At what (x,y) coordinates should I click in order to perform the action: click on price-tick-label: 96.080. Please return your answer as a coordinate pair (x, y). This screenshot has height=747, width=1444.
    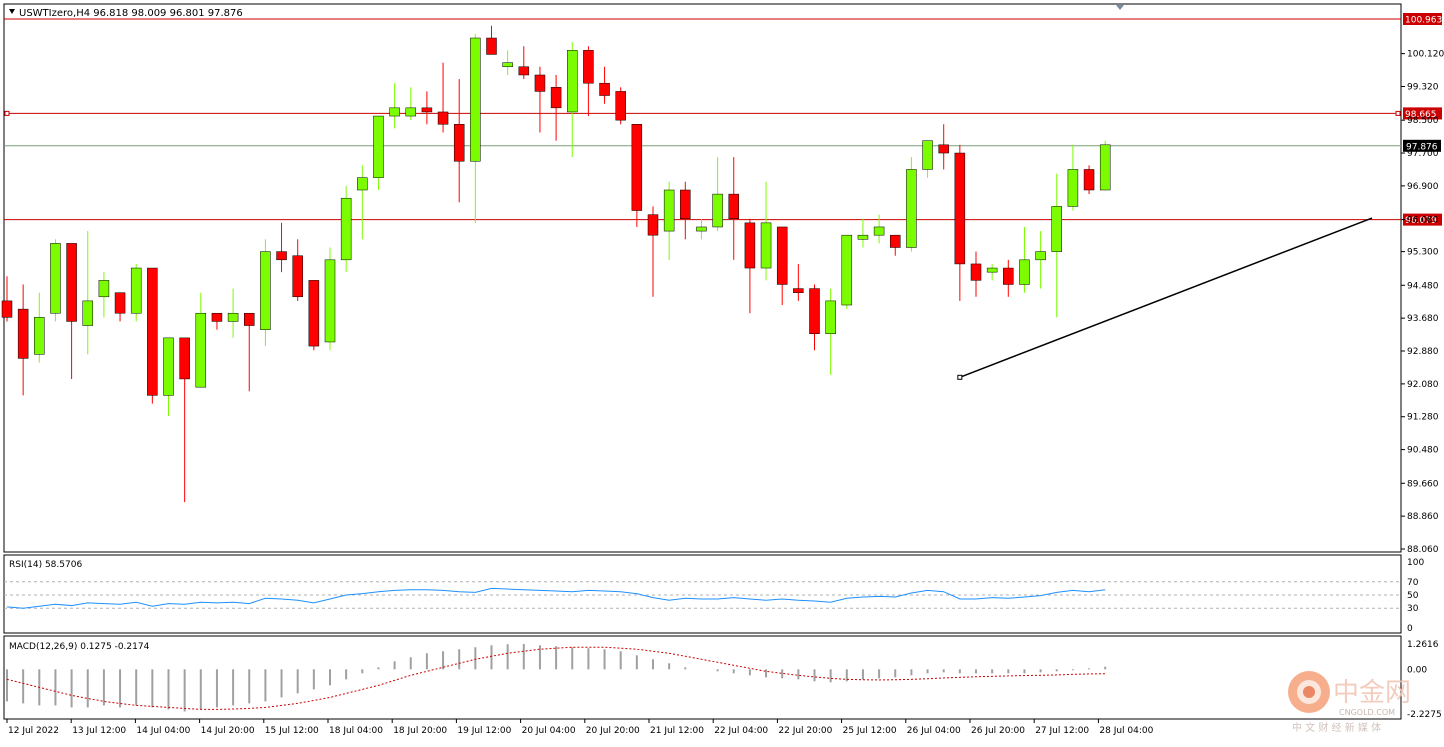
    Looking at the image, I should click on (1423, 221).